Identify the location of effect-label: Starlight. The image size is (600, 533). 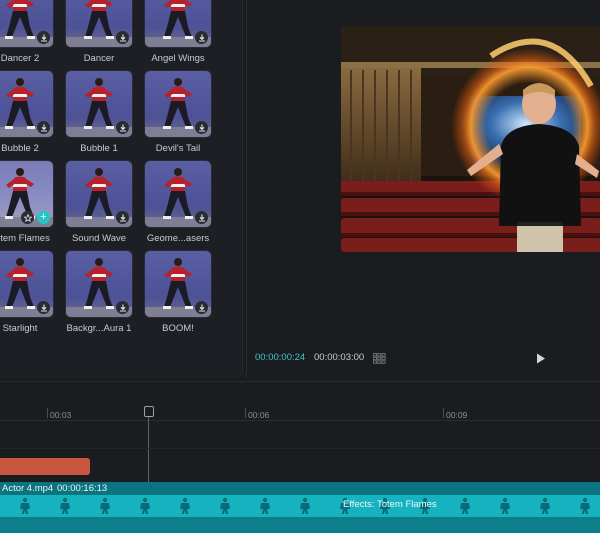
(20, 328).